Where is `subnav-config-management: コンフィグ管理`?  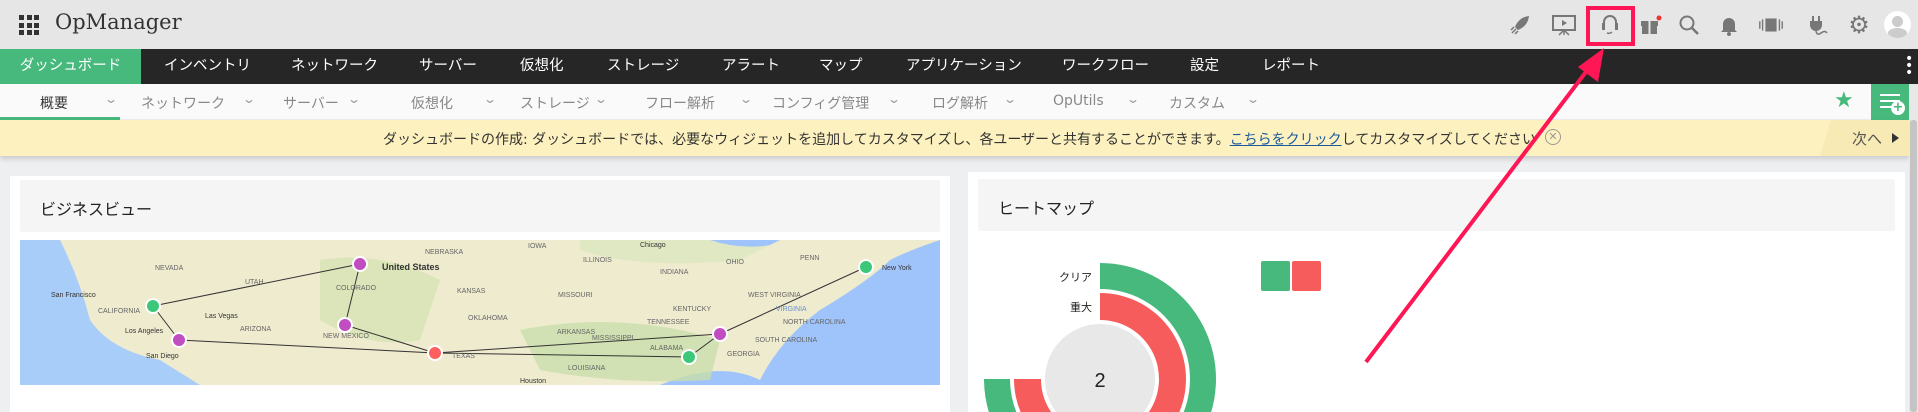
subnav-config-management: コンフィグ管理 is located at coordinates (820, 103).